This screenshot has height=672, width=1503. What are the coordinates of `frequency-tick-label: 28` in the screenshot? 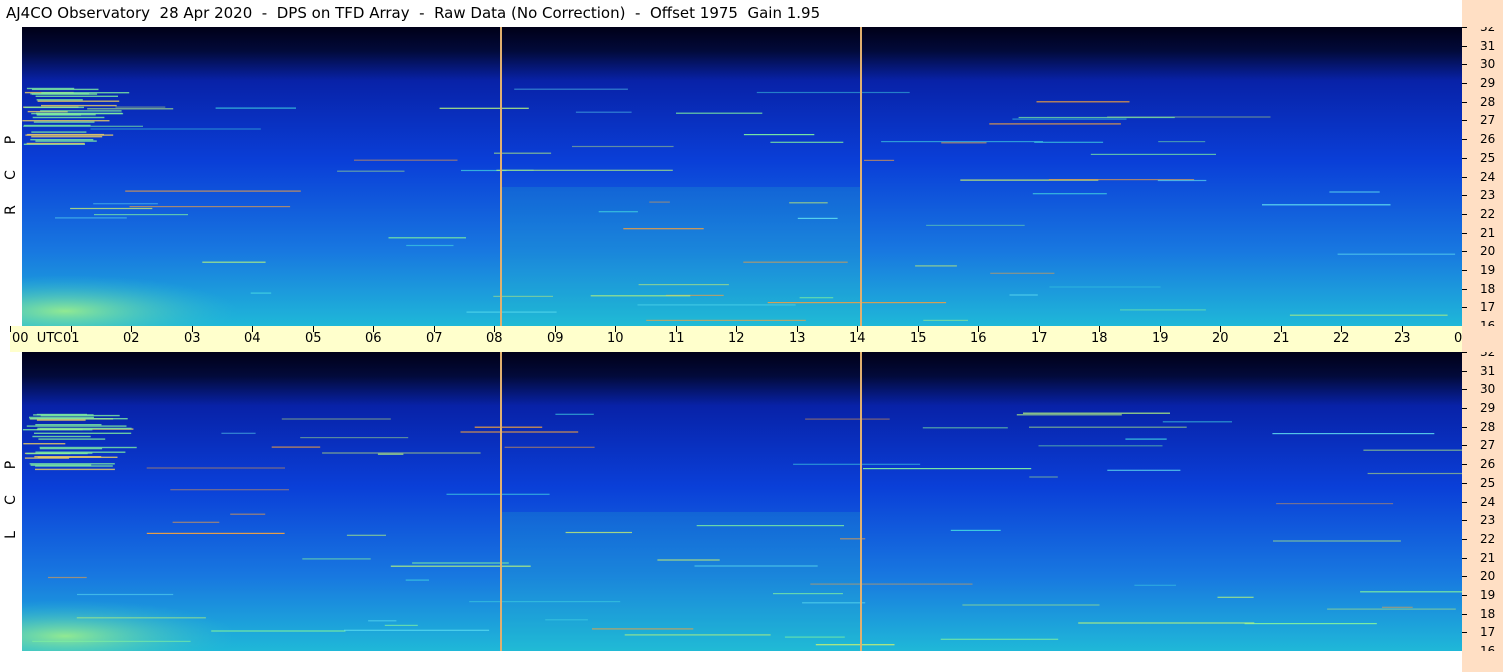 It's located at (1488, 102).